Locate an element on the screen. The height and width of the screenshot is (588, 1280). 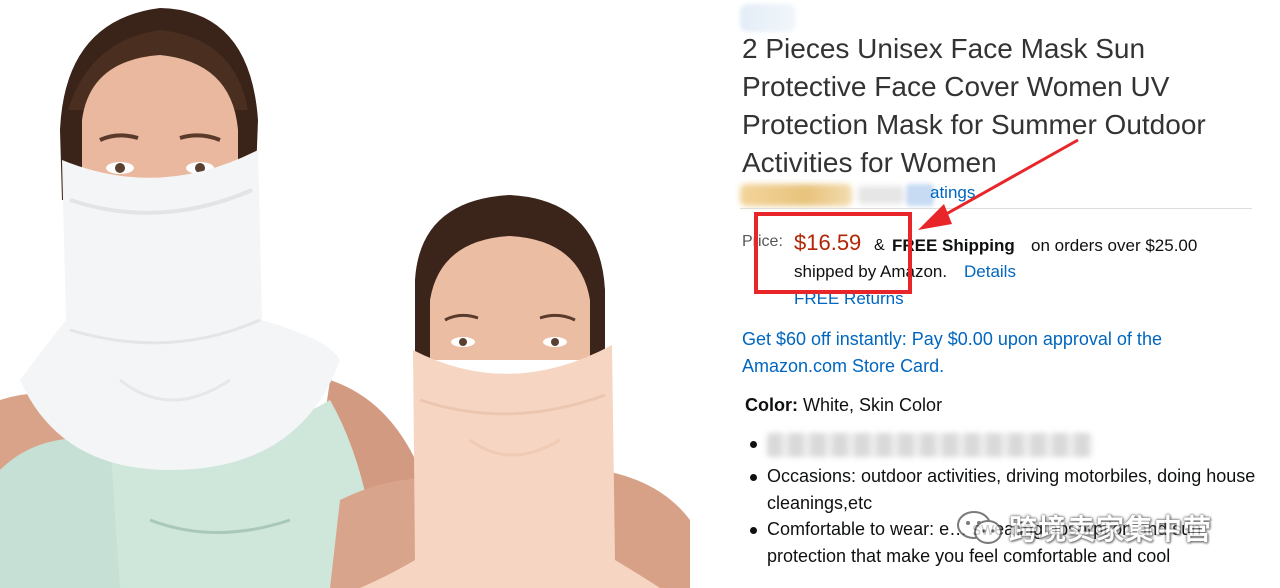
list-item is located at coordinates (1010, 444).